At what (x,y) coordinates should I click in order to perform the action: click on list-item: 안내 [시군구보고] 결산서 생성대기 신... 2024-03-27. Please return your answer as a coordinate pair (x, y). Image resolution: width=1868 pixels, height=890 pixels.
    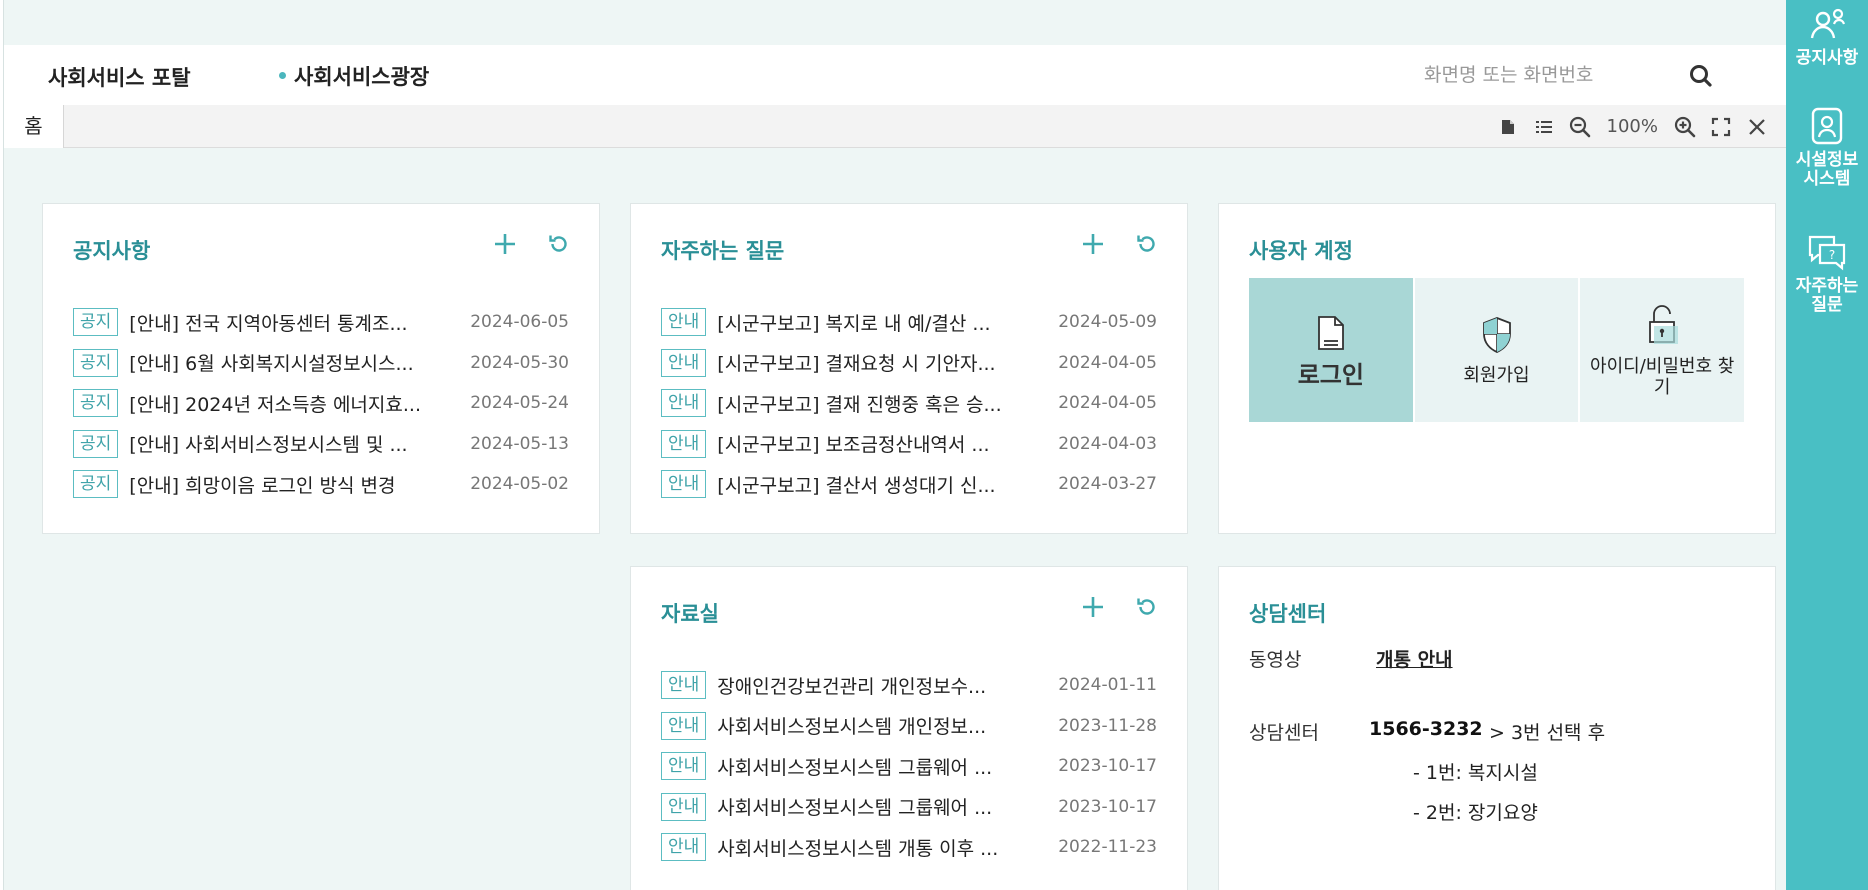
    Looking at the image, I should click on (909, 484).